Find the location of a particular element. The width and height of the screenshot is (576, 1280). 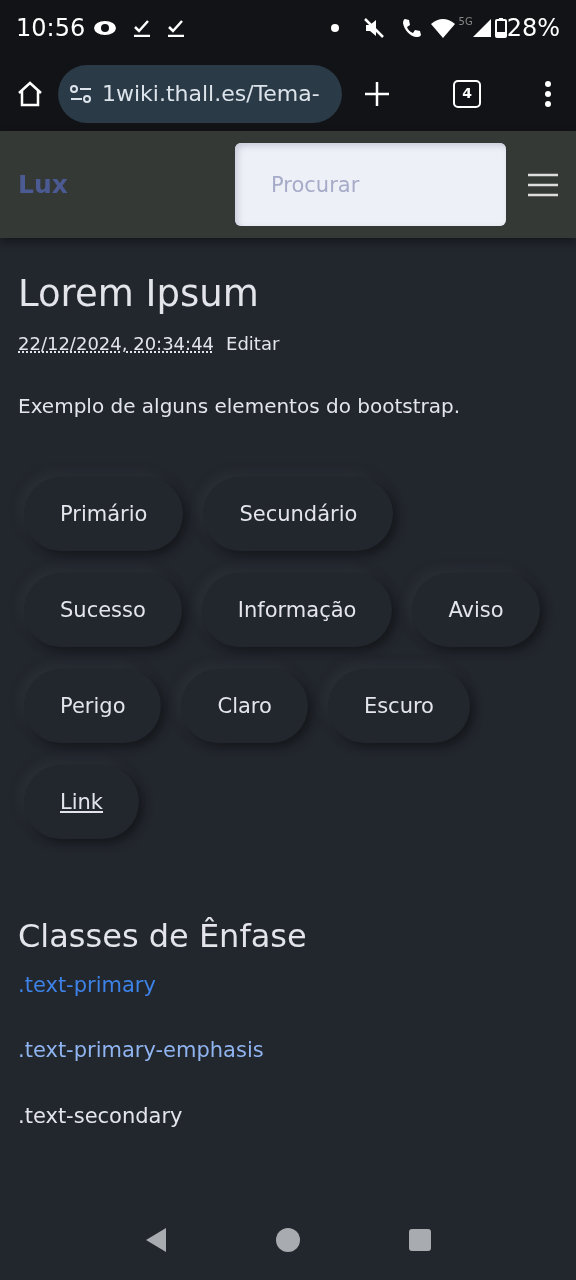

section-heading: Classes de Ênfase is located at coordinates (163, 936).